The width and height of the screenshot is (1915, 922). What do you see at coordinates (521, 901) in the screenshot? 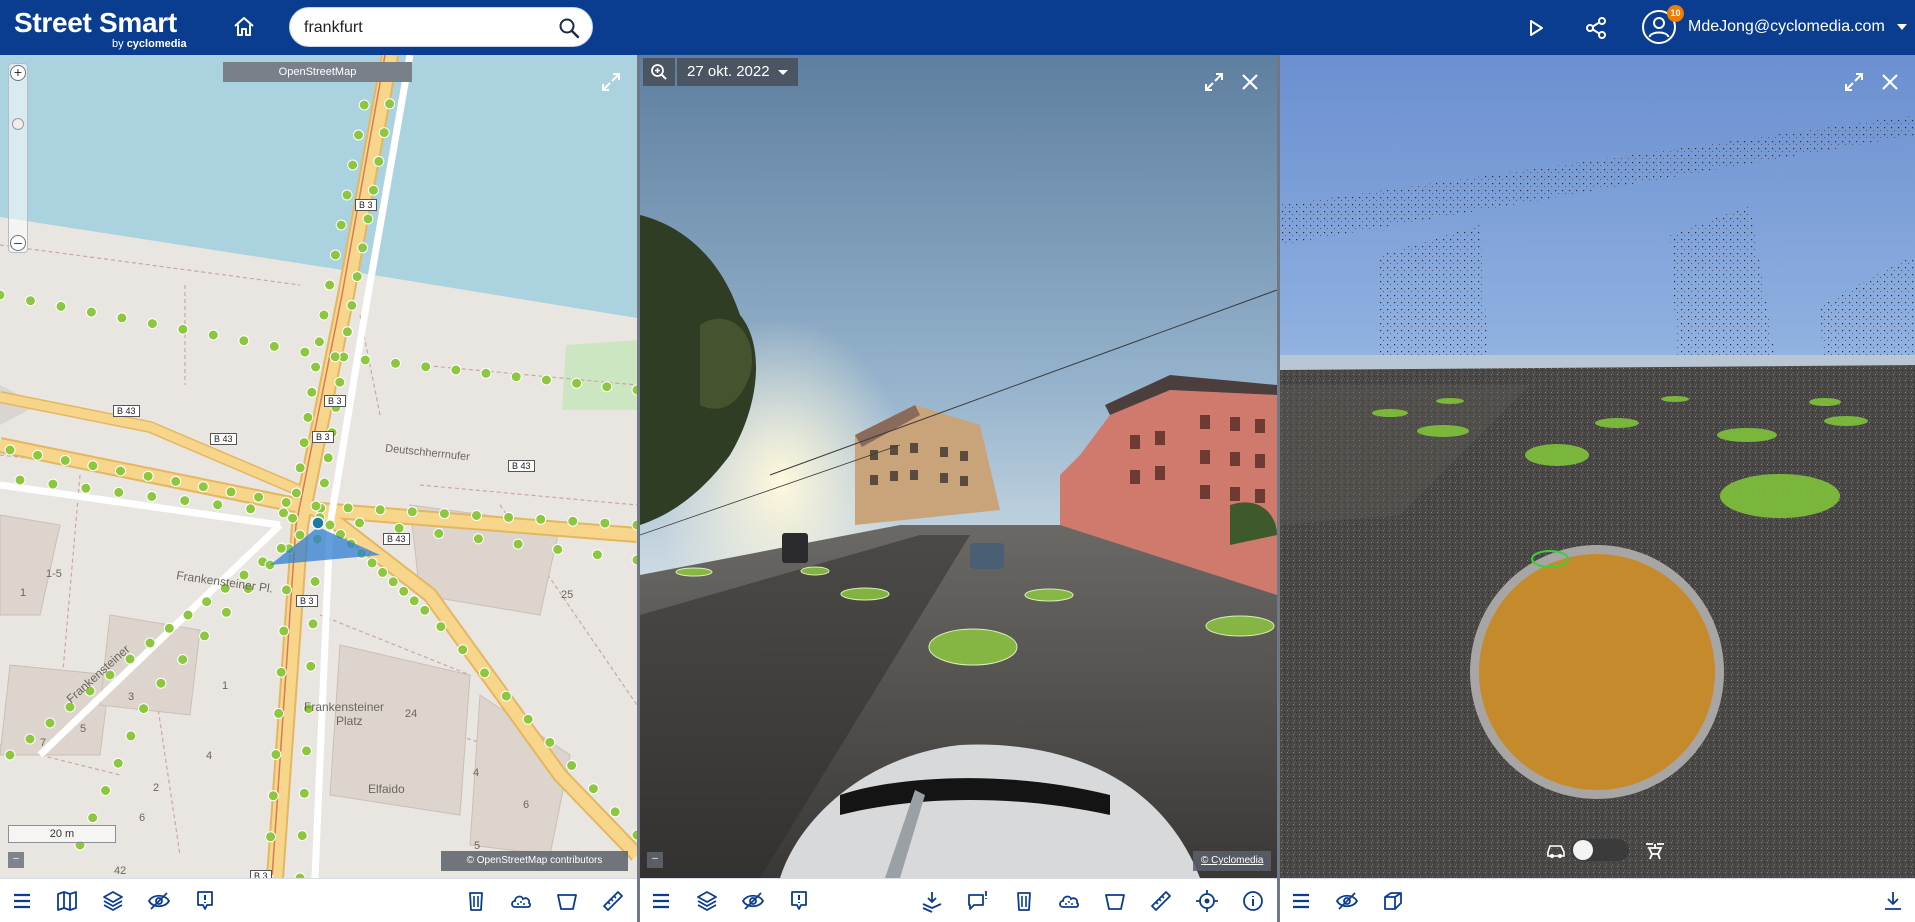
I see `point-cloud-button` at bounding box center [521, 901].